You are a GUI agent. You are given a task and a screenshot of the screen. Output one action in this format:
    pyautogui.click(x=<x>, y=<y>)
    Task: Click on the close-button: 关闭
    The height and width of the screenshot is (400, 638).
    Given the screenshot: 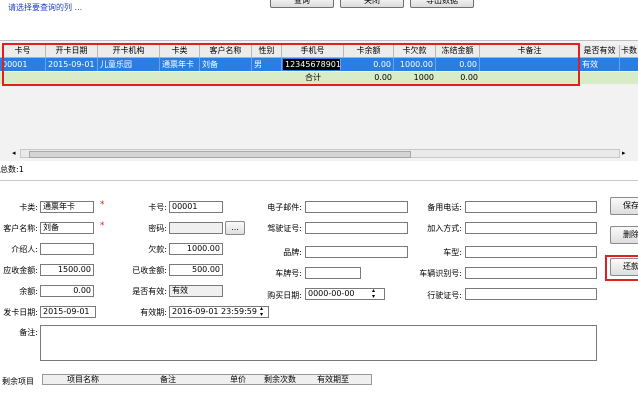 What is the action you would take?
    pyautogui.click(x=372, y=4)
    